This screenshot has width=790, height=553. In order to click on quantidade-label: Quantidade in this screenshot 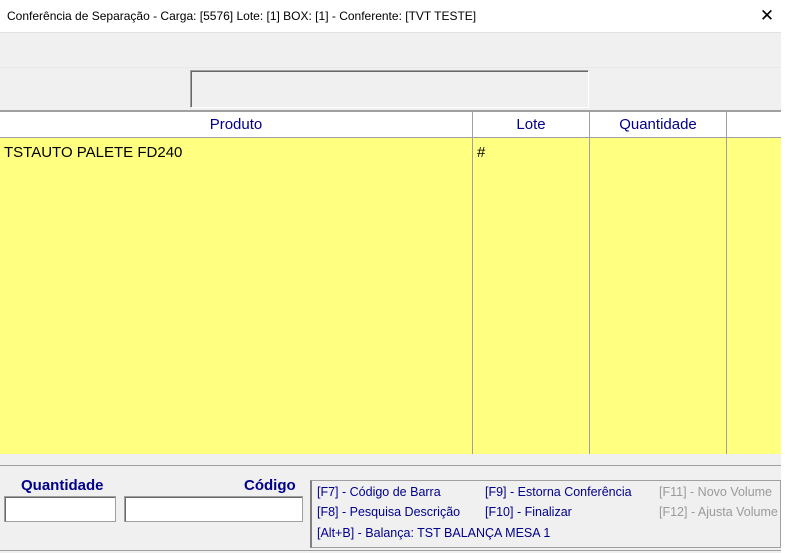, I will do `click(62, 485)`.